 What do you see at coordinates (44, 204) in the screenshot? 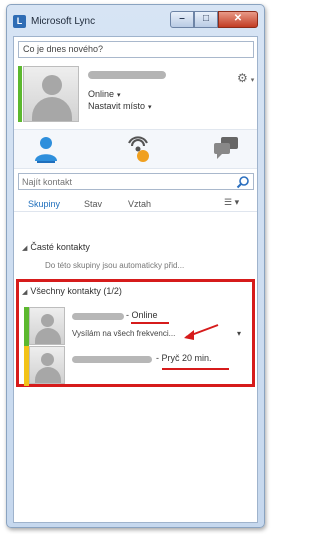
I see `tab-groups: Skupiny` at bounding box center [44, 204].